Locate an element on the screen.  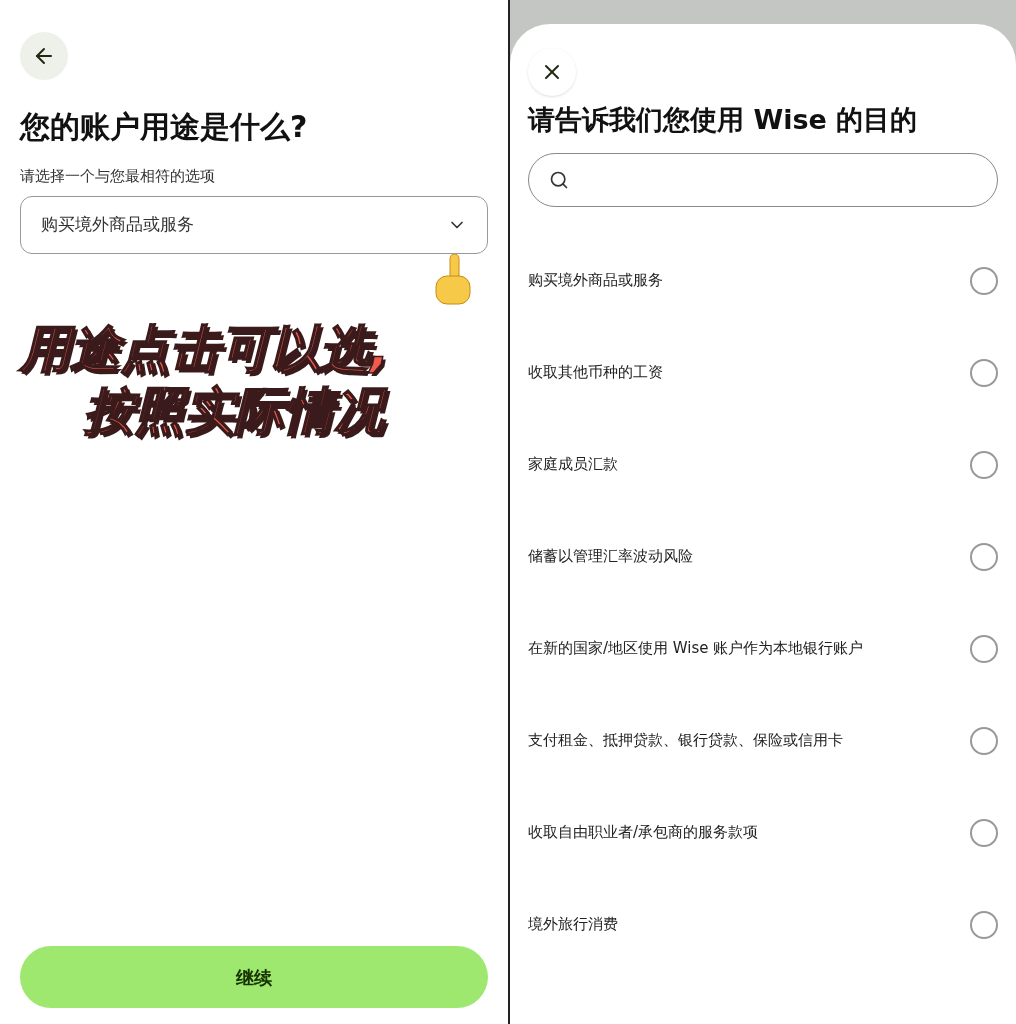
sheet-title: 请告诉我们您使用 Wise 的目的 is located at coordinates (723, 120).